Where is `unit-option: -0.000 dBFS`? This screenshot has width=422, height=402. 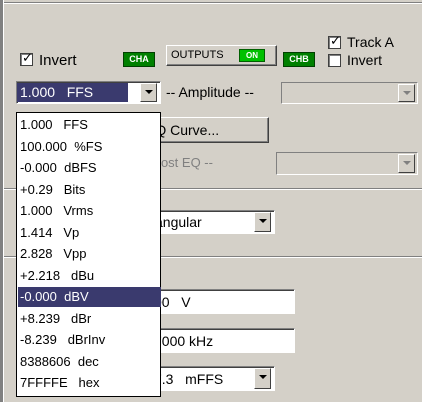
unit-option: -0.000 dBFS is located at coordinates (89, 168).